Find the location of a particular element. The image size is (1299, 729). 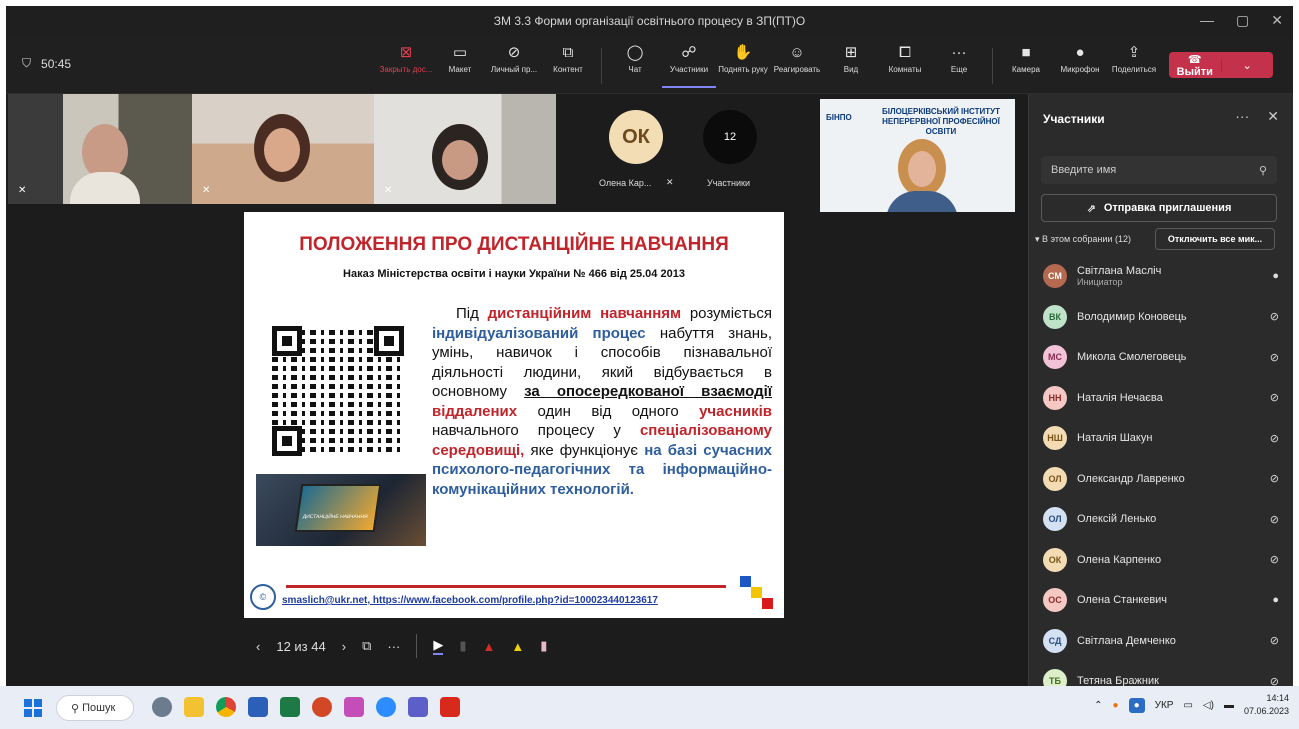

settings-app-icon is located at coordinates (162, 707).